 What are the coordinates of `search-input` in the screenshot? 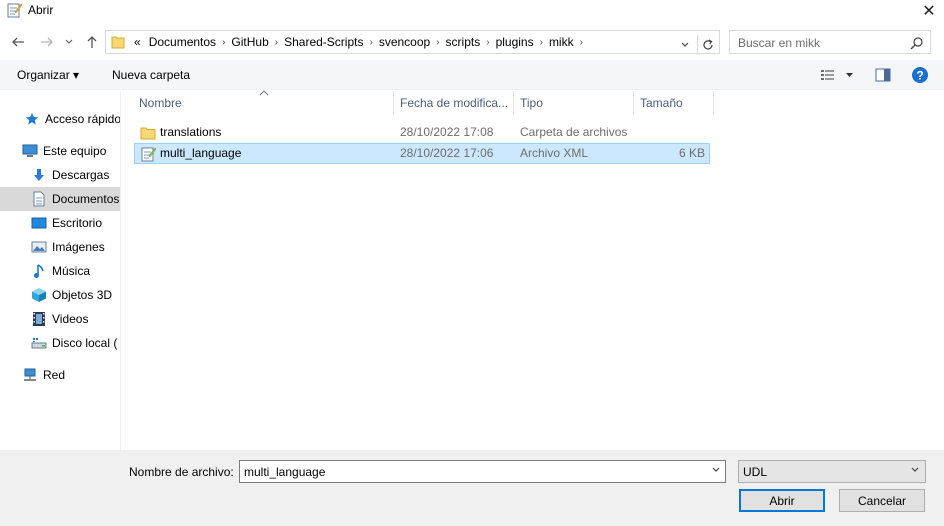 It's located at (823, 43).